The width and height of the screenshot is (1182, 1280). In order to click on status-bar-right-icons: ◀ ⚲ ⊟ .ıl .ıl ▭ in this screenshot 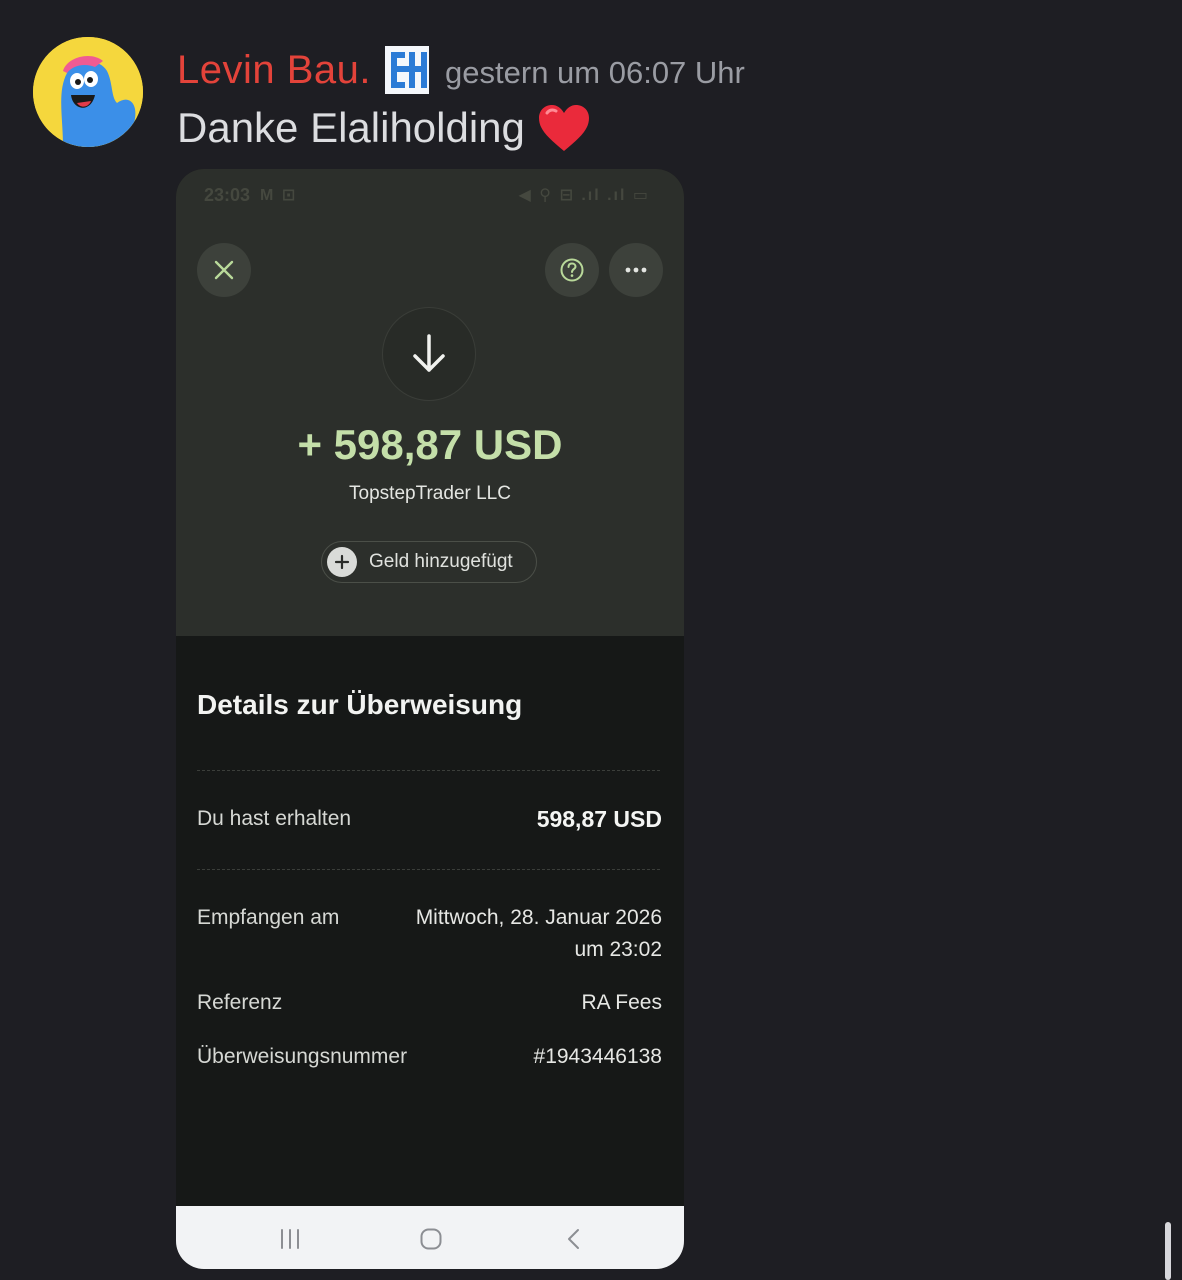, I will do `click(584, 195)`.